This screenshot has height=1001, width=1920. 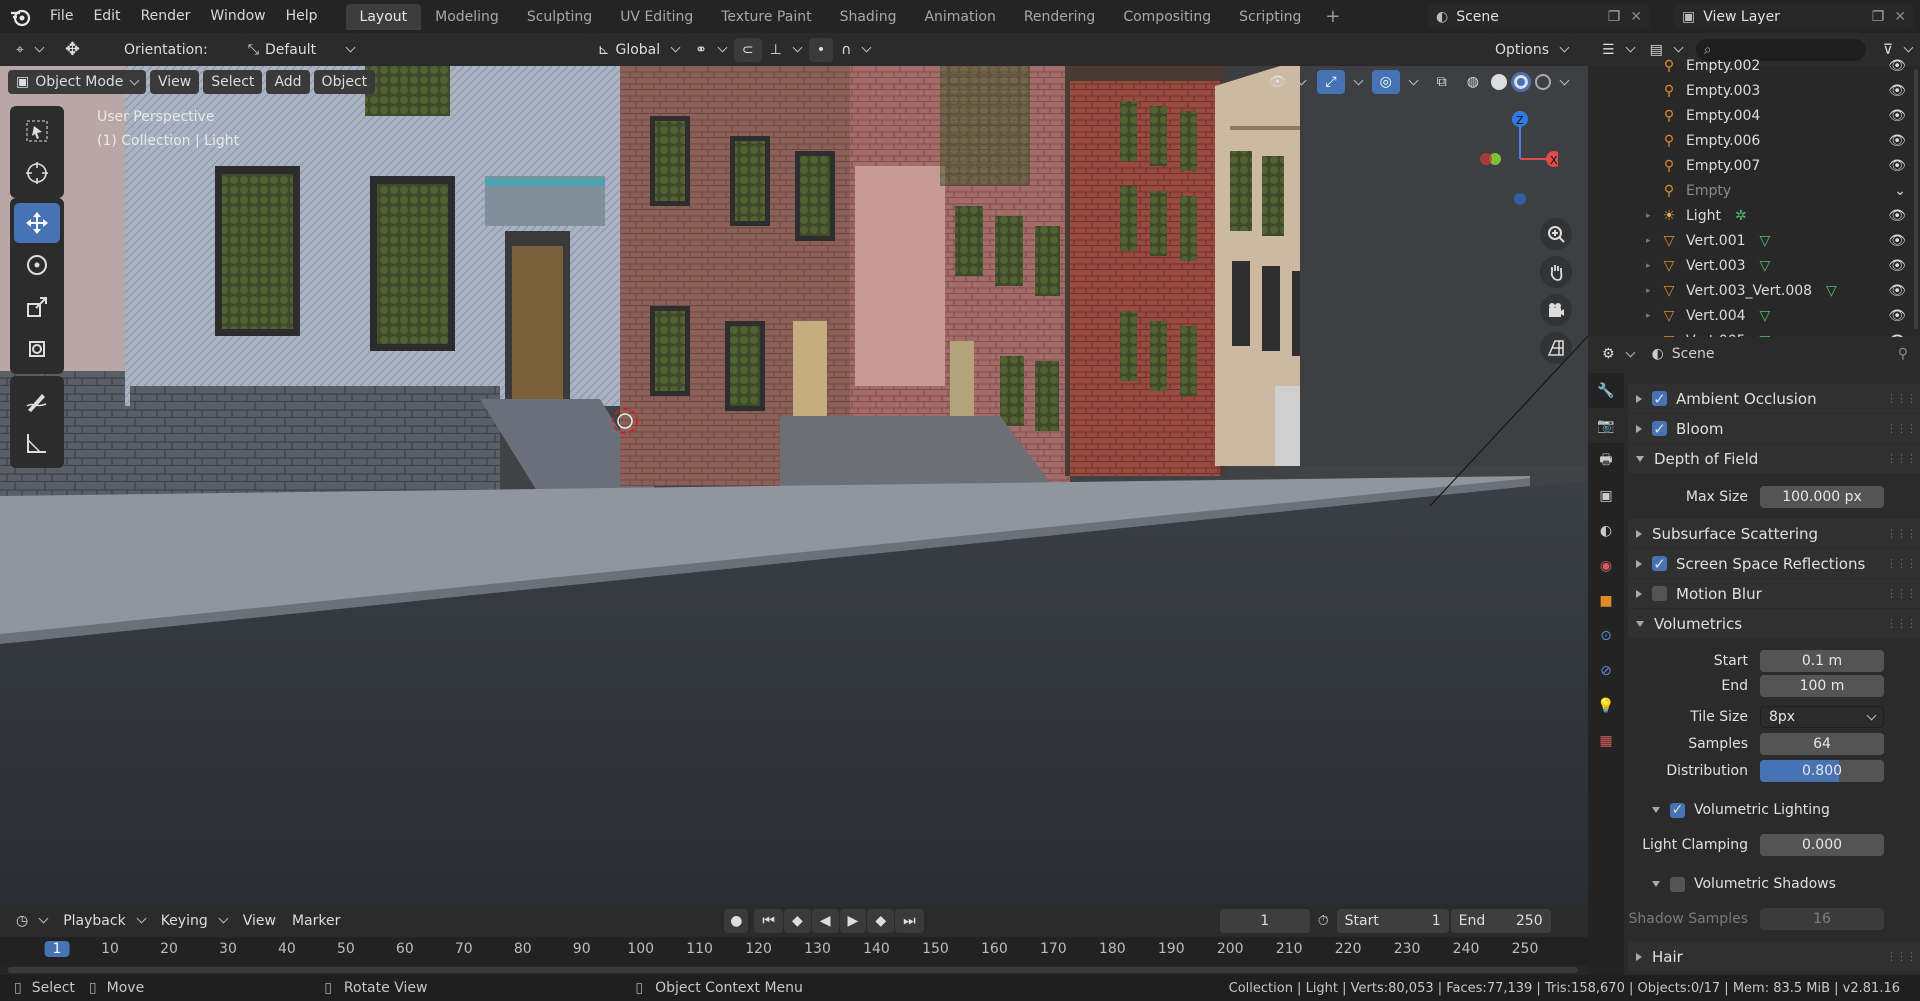 What do you see at coordinates (1822, 497) in the screenshot?
I see `max-size-field: 100.000 px` at bounding box center [1822, 497].